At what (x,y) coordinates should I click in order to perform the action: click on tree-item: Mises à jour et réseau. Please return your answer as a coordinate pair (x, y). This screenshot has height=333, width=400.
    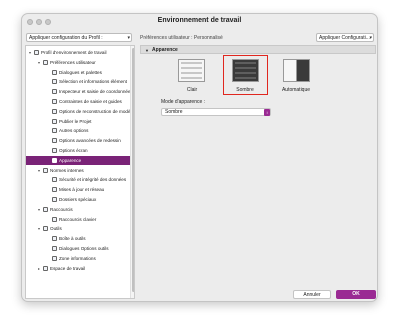
    Looking at the image, I should click on (78, 189).